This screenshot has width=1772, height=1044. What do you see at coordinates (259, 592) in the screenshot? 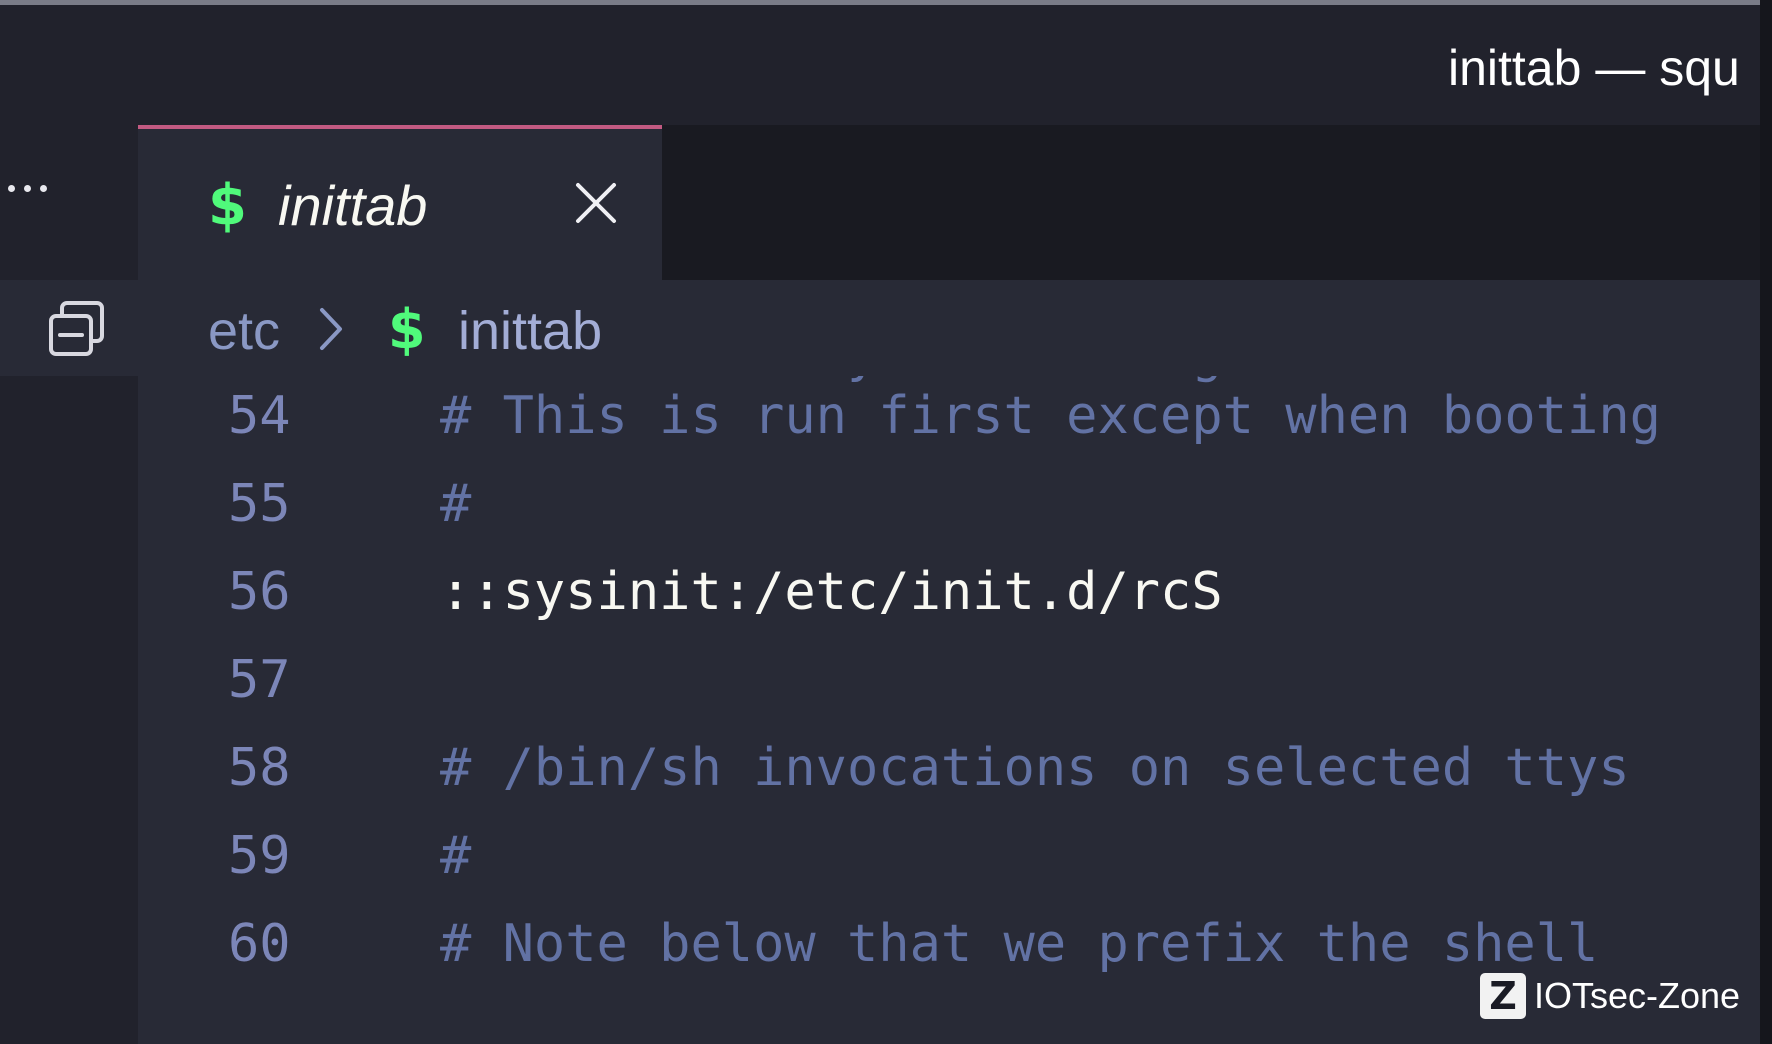
I see `line-number: 56` at bounding box center [259, 592].